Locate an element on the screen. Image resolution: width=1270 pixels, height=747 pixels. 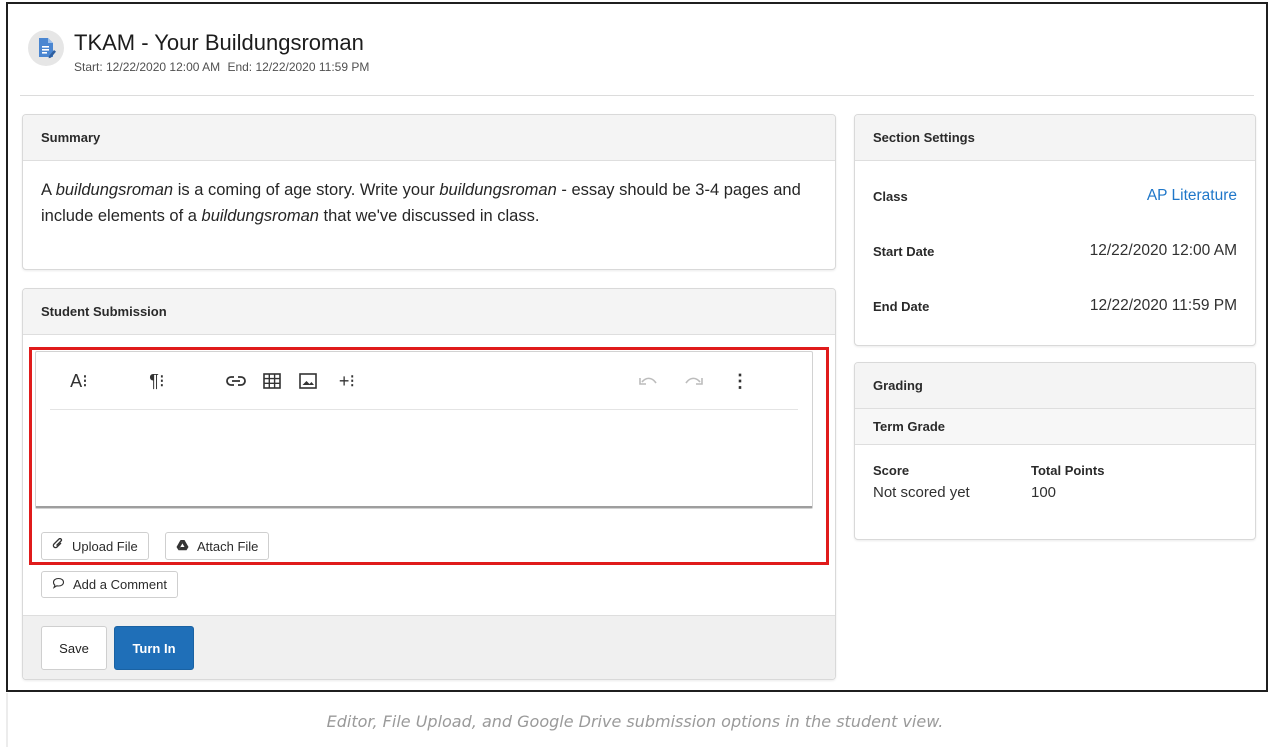
turn-in-button: Turn In is located at coordinates (154, 648).